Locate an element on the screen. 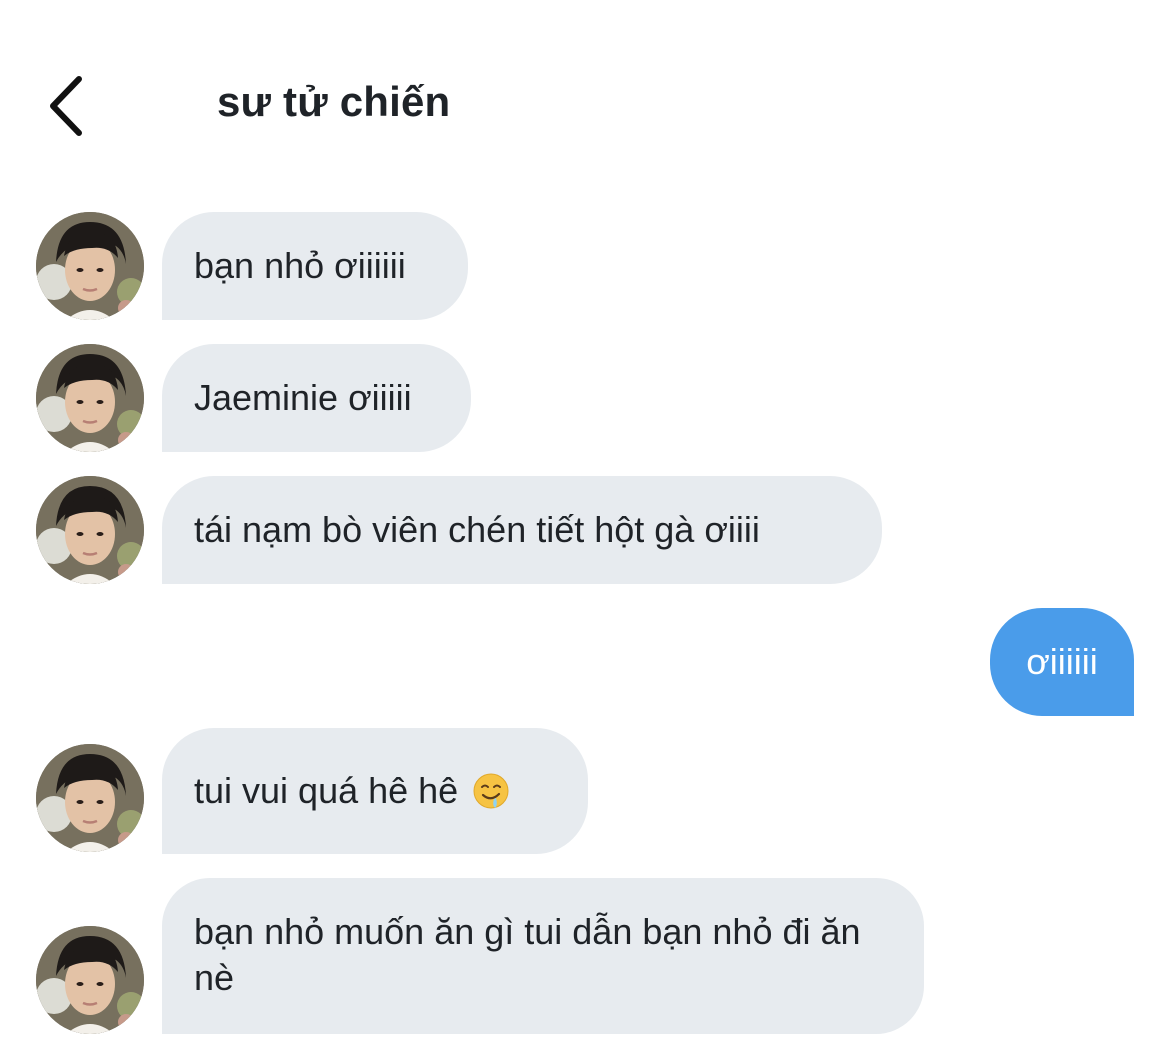 This screenshot has width=1169, height=1043. chevron-left-icon is located at coordinates (66, 106).